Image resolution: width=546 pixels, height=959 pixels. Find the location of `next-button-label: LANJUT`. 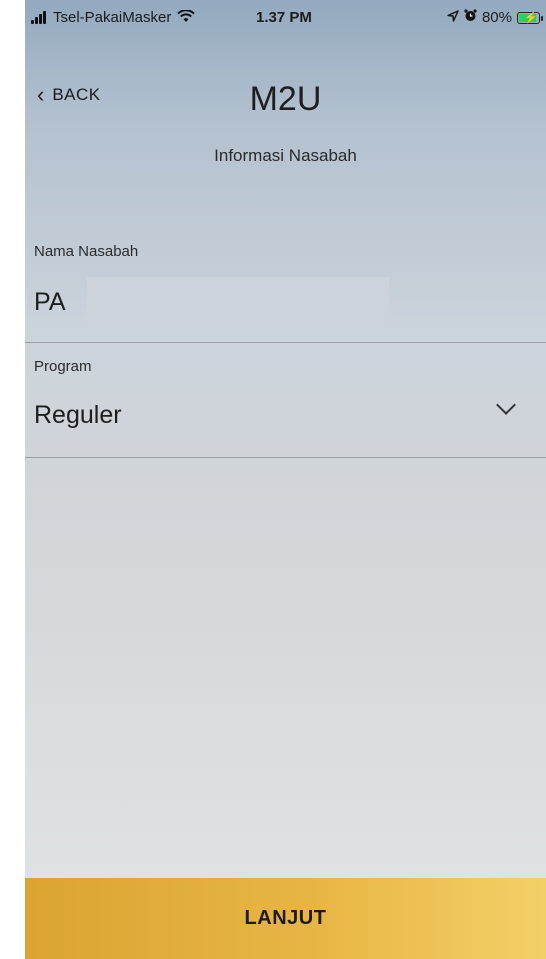

next-button-label: LANJUT is located at coordinates (285, 918).